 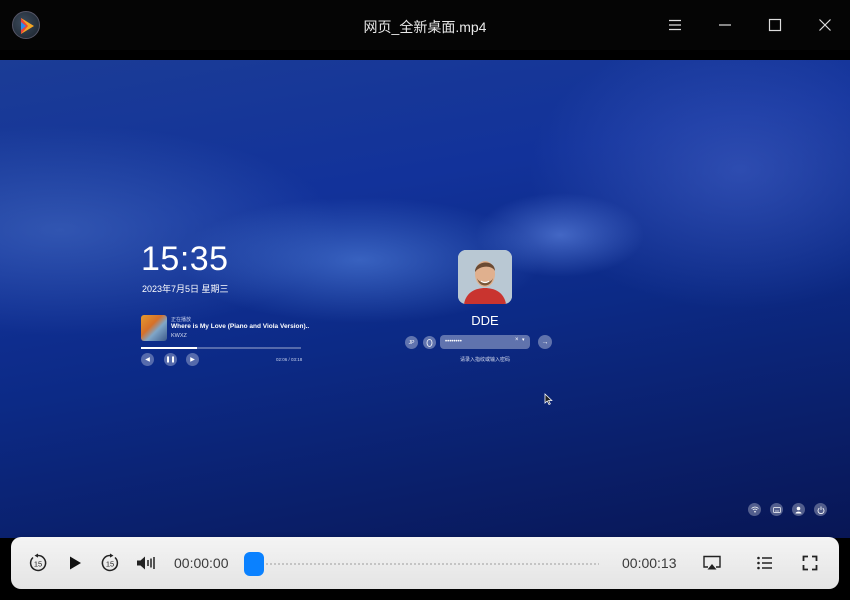 What do you see at coordinates (798, 509) in the screenshot?
I see `user-icon` at bounding box center [798, 509].